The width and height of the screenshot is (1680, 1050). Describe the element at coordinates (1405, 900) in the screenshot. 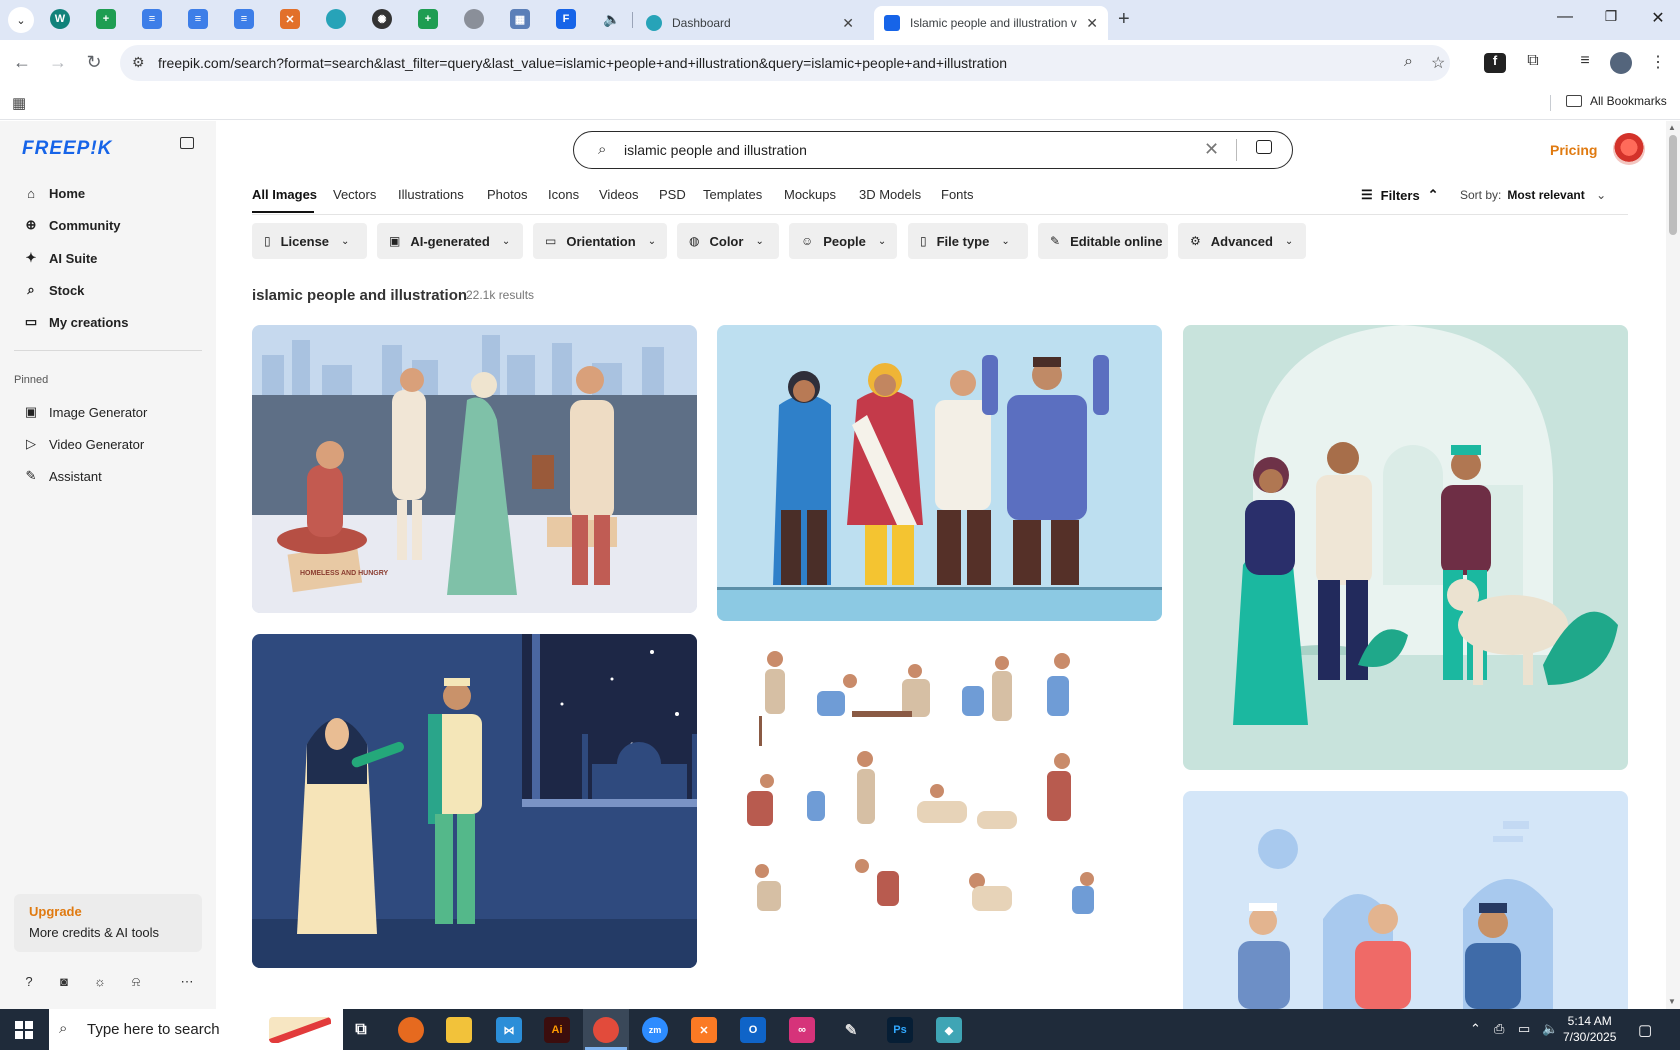

I see `result-image-three-men` at that location.